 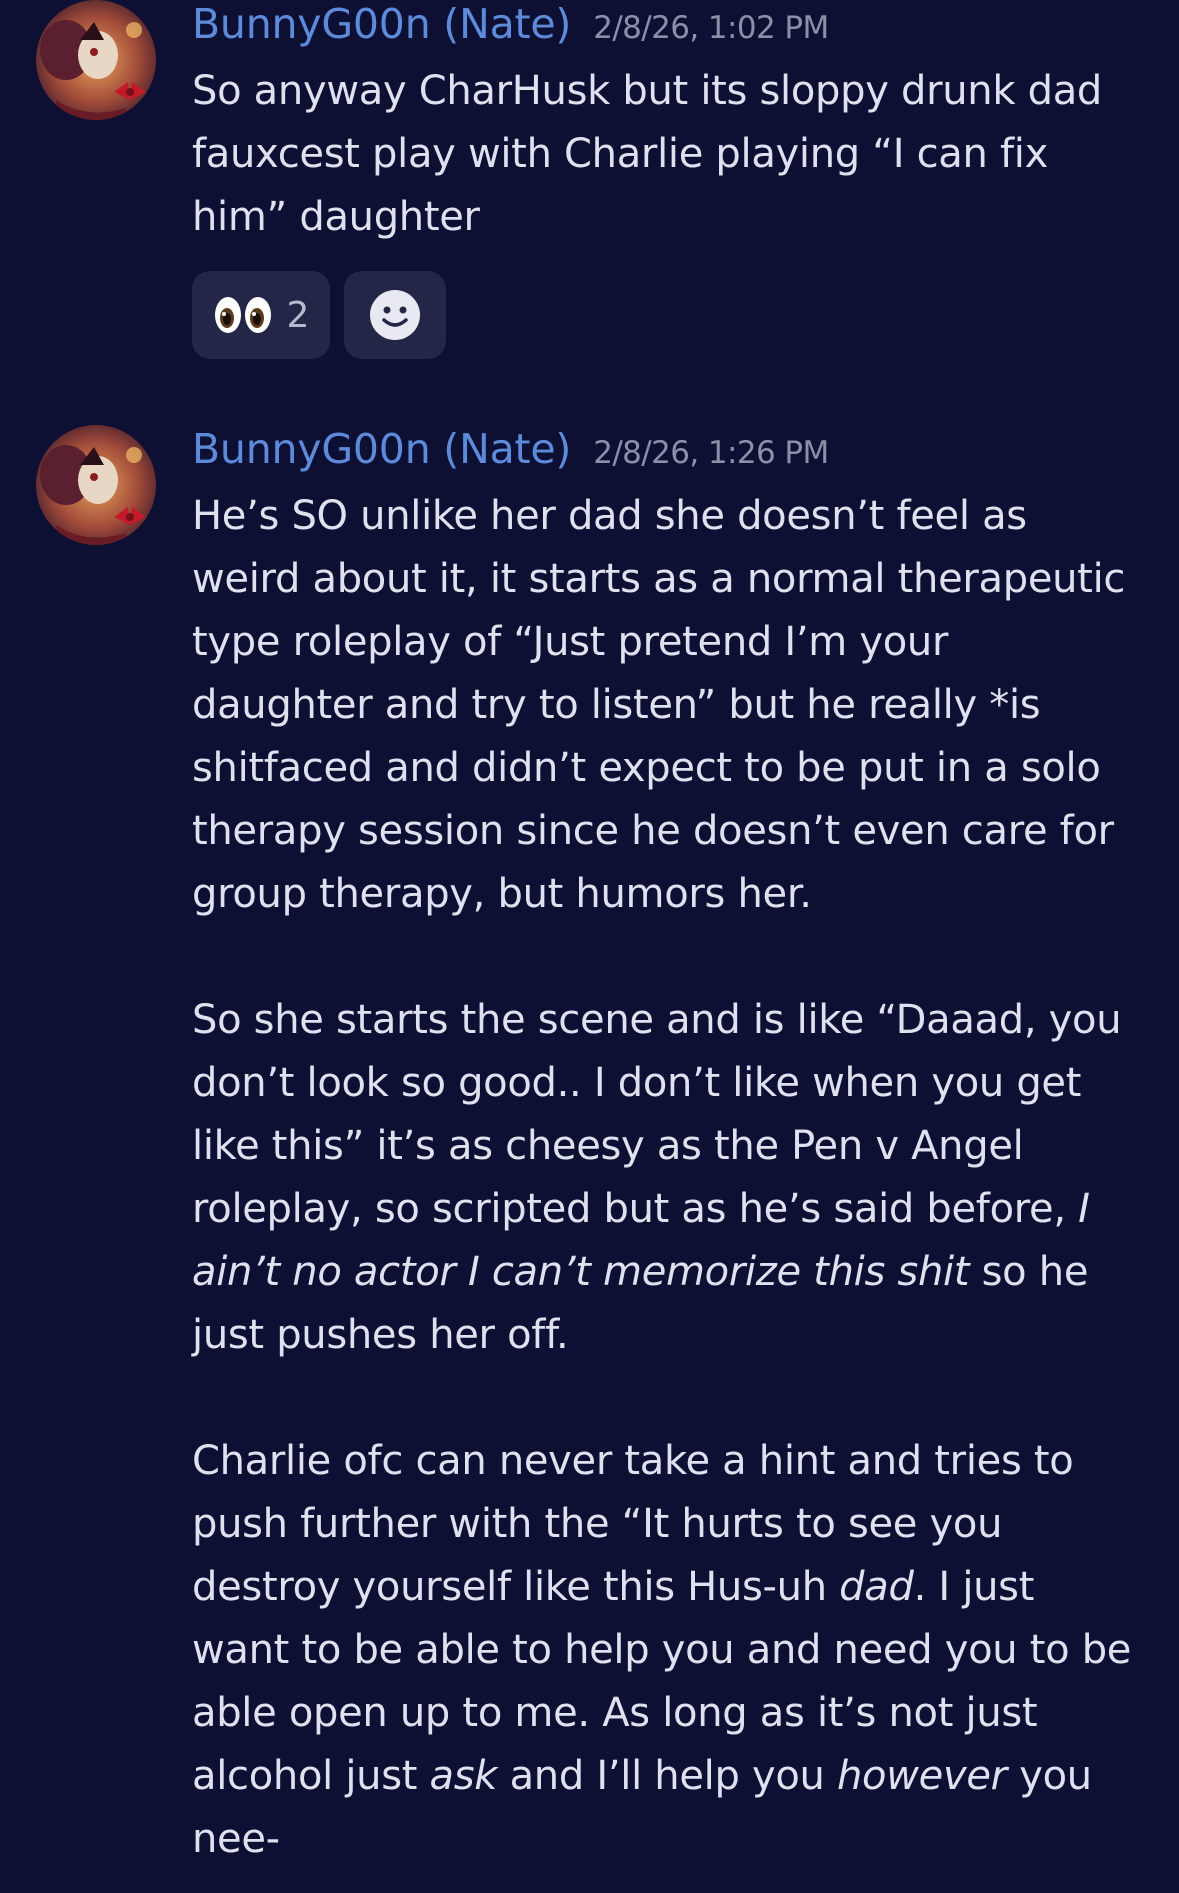 I want to click on message-header: BunnyG00n (Nate) 2/8/26, 1:02 PM, so click(x=665, y=30).